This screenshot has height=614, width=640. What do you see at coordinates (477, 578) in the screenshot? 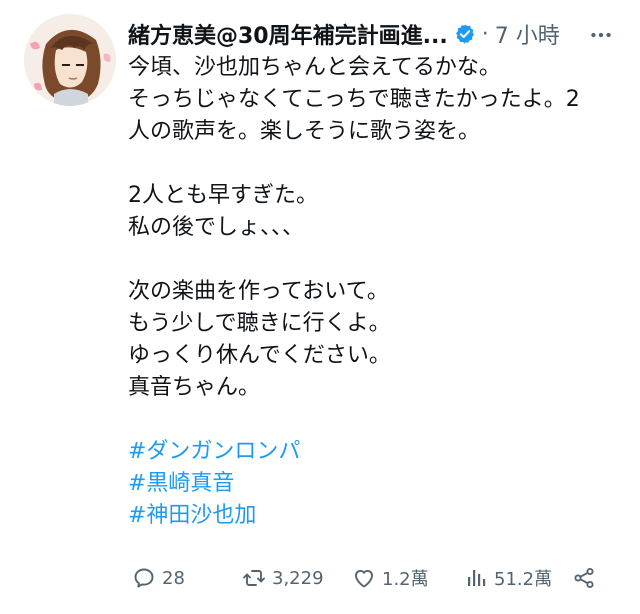
I see `views-icon` at bounding box center [477, 578].